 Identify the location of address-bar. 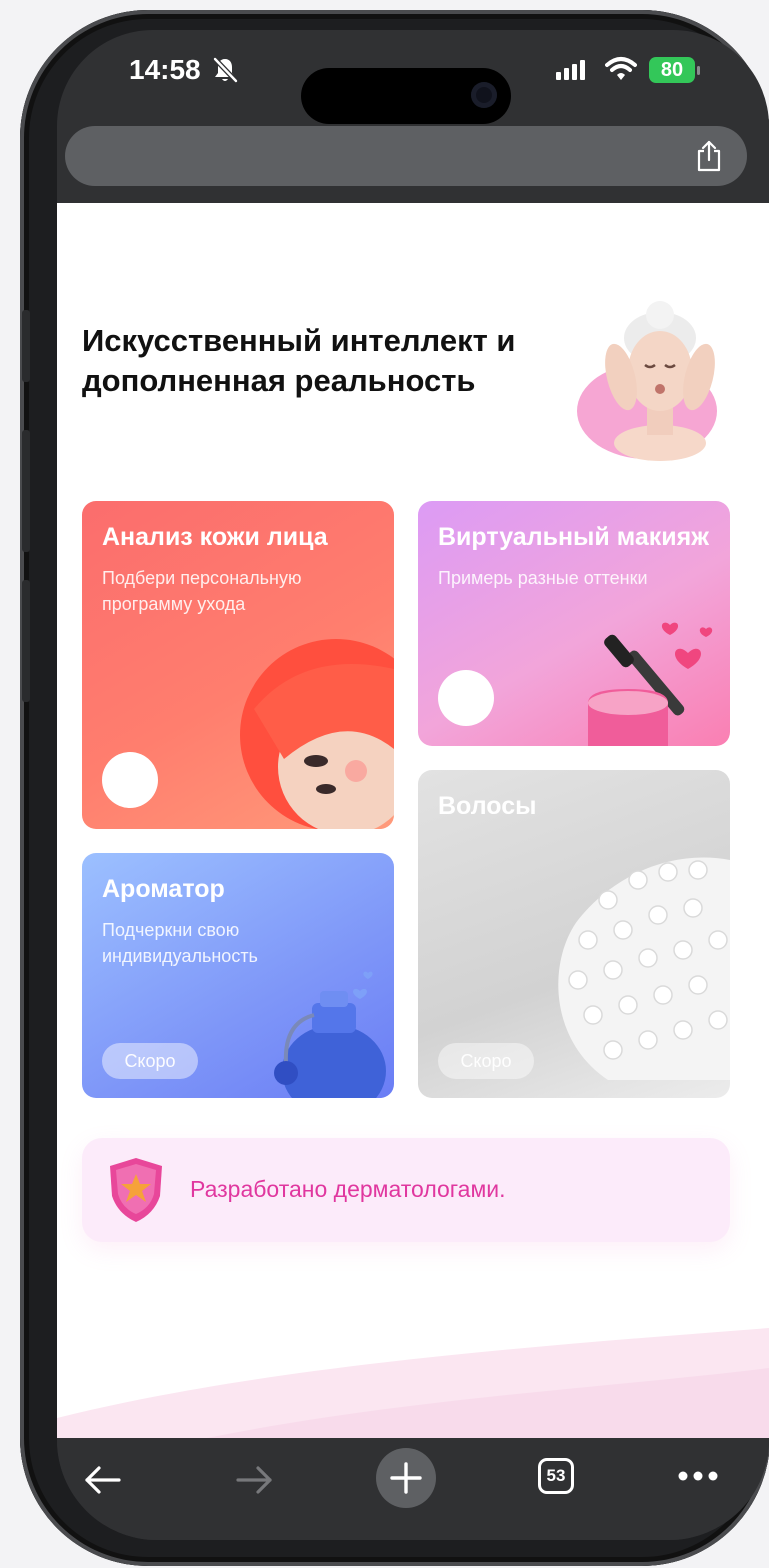
(406, 156).